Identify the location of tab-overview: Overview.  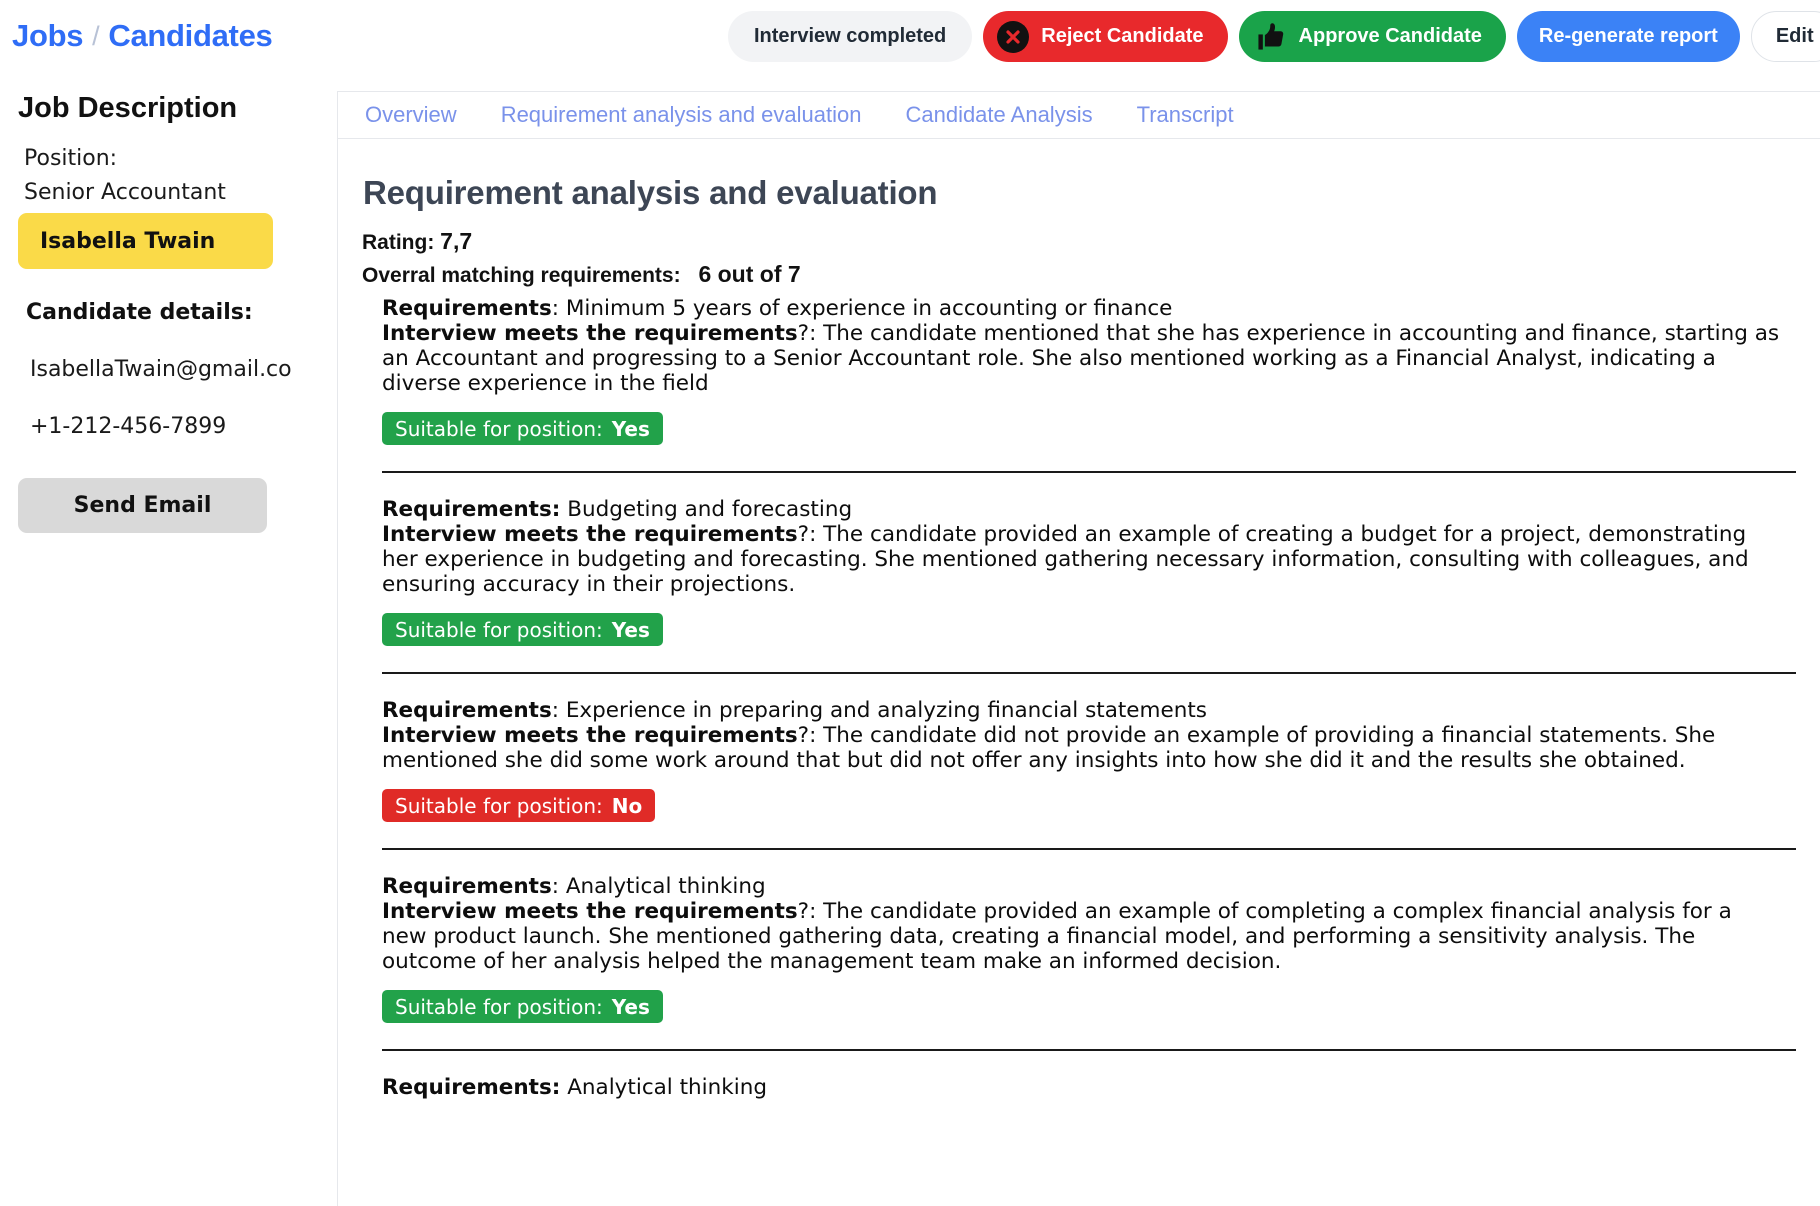
(408, 115).